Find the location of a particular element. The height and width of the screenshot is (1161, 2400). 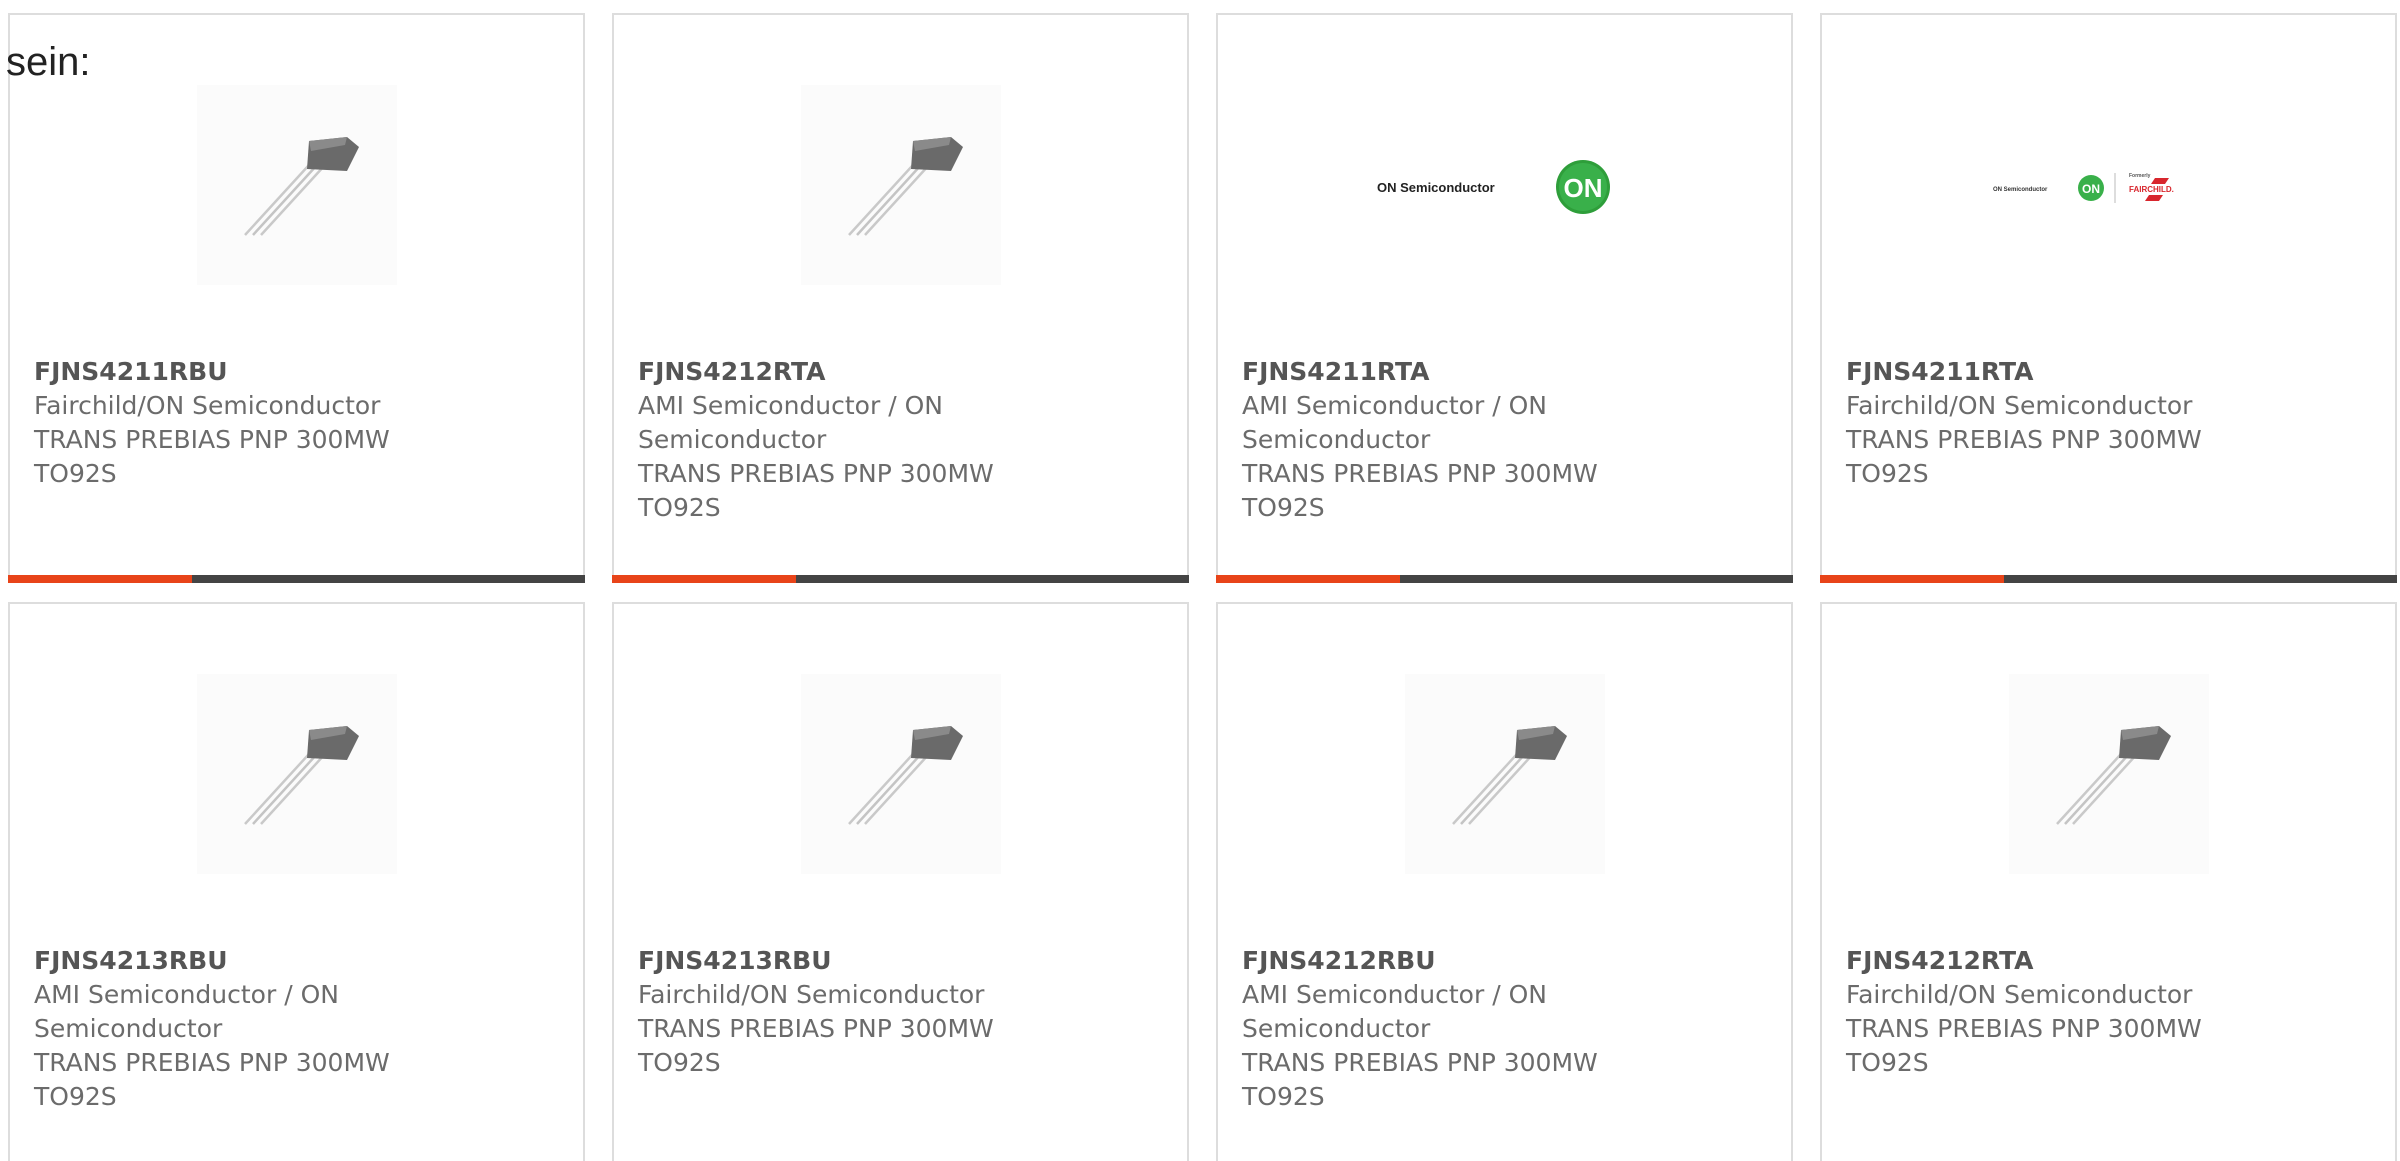

logo-brand: FAIRCHILD. is located at coordinates (2151, 189).